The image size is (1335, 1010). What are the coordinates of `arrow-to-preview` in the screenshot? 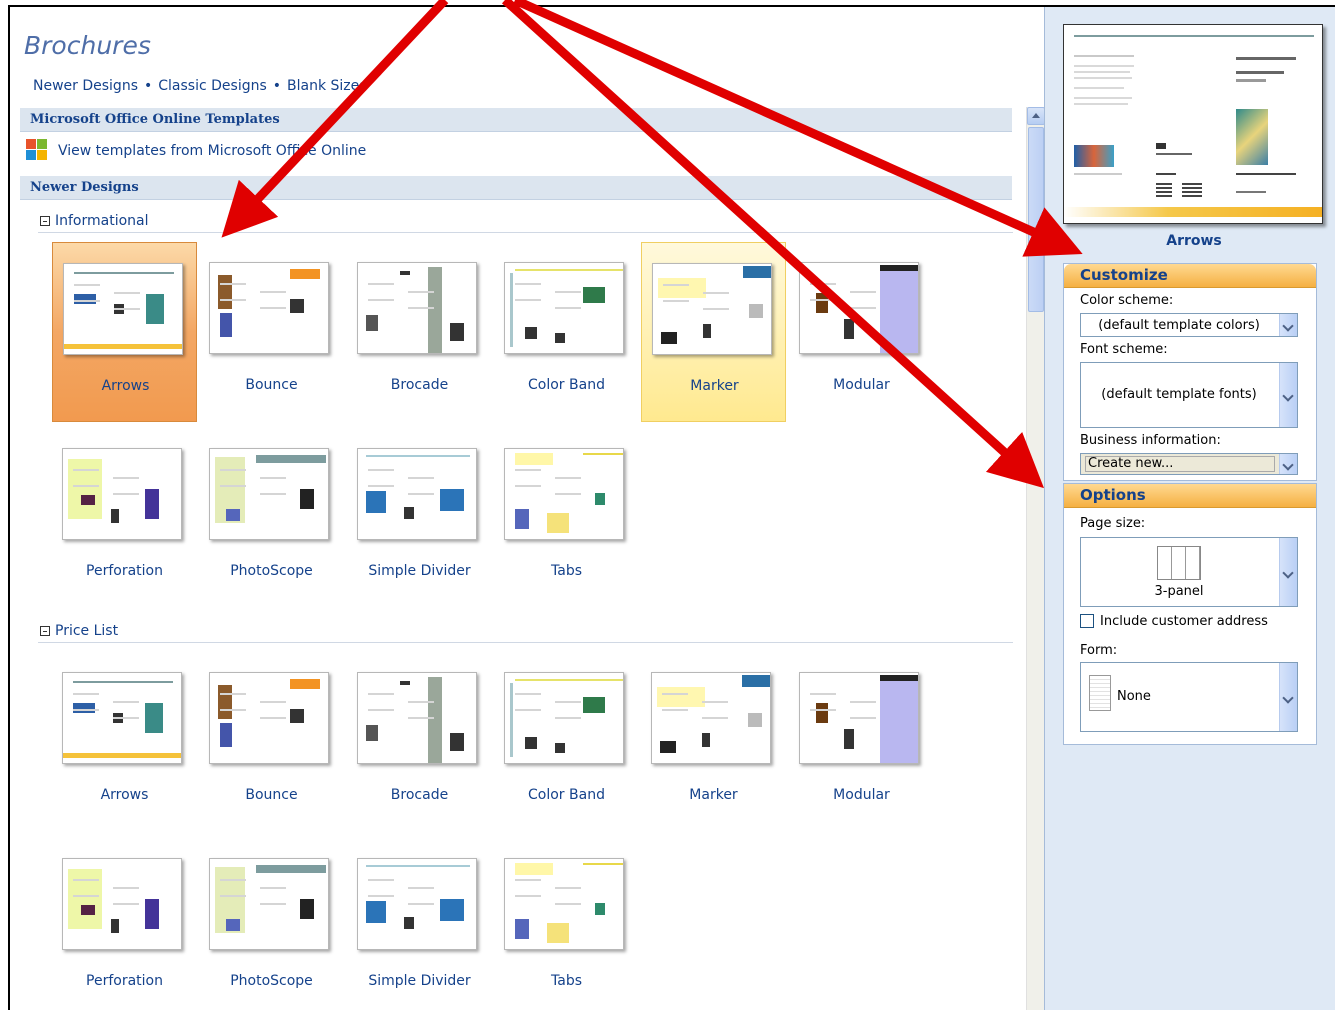 It's located at (798, 128).